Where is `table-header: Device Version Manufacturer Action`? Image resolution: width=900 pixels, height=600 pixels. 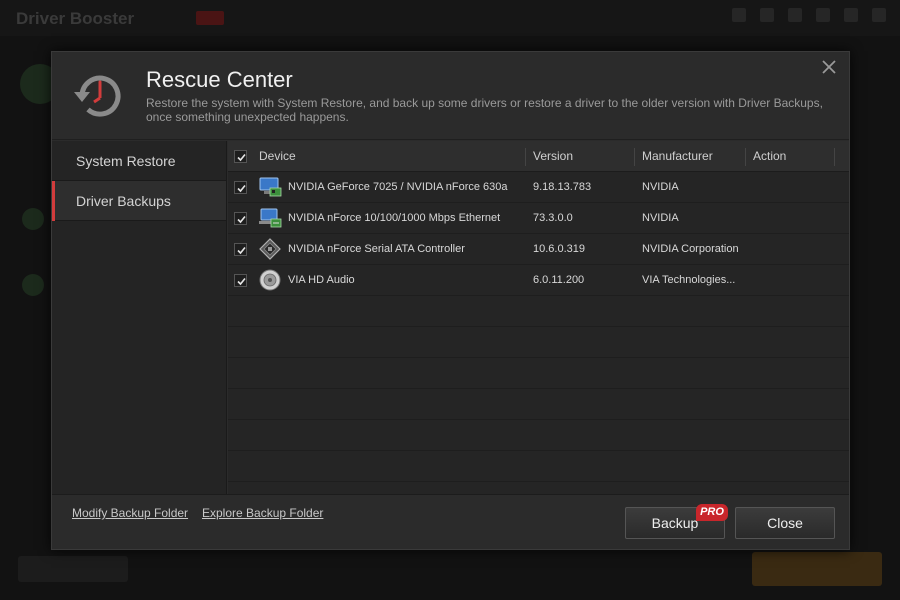
table-header: Device Version Manufacturer Action is located at coordinates (538, 156).